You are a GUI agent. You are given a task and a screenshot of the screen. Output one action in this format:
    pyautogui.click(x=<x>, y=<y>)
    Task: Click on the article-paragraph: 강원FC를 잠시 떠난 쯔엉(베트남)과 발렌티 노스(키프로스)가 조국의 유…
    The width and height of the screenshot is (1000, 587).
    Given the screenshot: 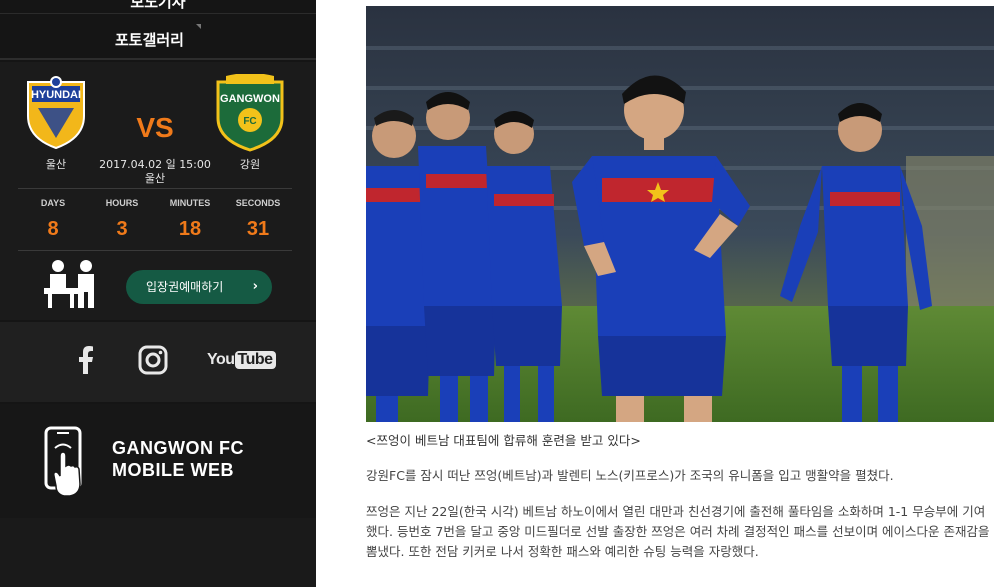 What is the action you would take?
    pyautogui.click(x=630, y=475)
    